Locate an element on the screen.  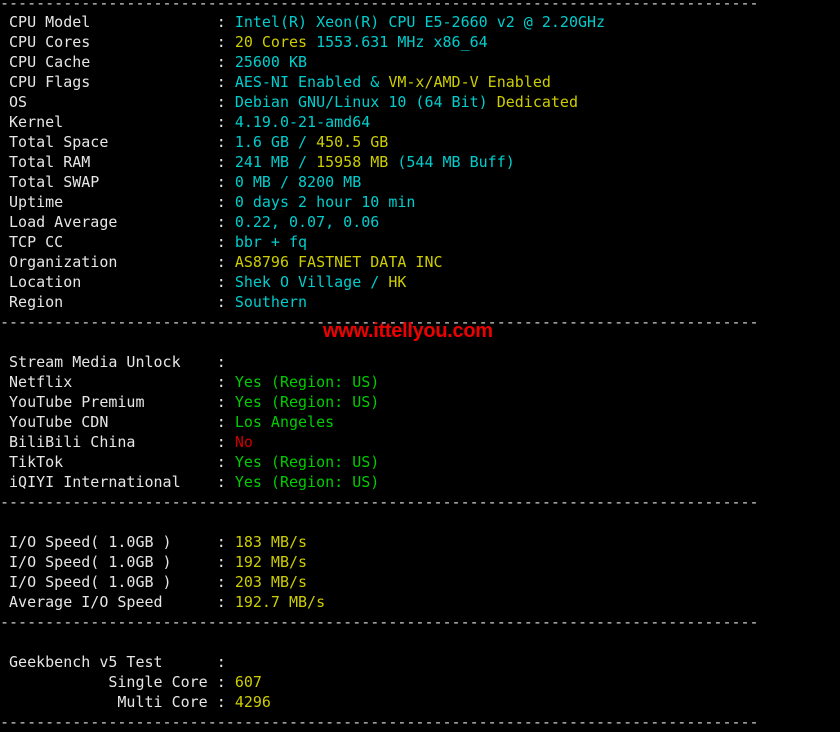
row-value: bbr + fq is located at coordinates (271, 242).